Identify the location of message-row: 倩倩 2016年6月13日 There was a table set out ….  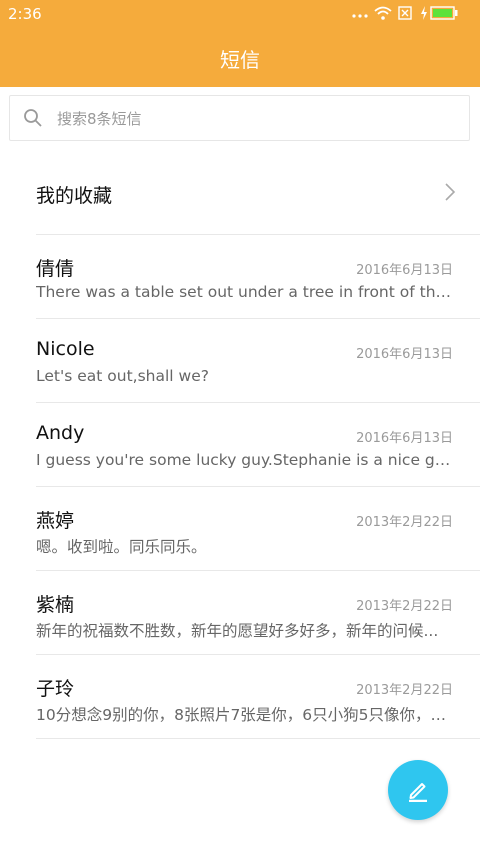
(240, 277).